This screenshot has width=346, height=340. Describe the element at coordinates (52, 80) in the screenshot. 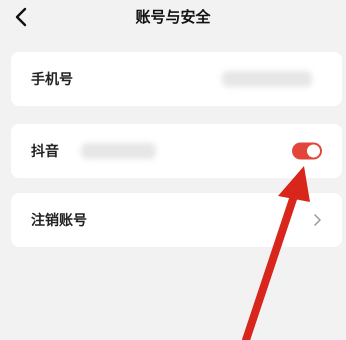

I see `phone-number-label: 手机号` at that location.